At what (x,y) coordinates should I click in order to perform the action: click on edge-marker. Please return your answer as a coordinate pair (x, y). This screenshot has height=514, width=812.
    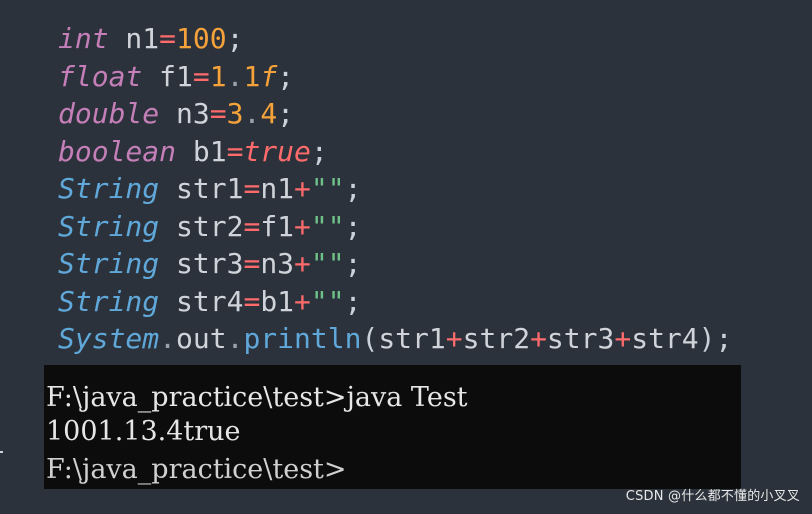
    Looking at the image, I should click on (1, 452).